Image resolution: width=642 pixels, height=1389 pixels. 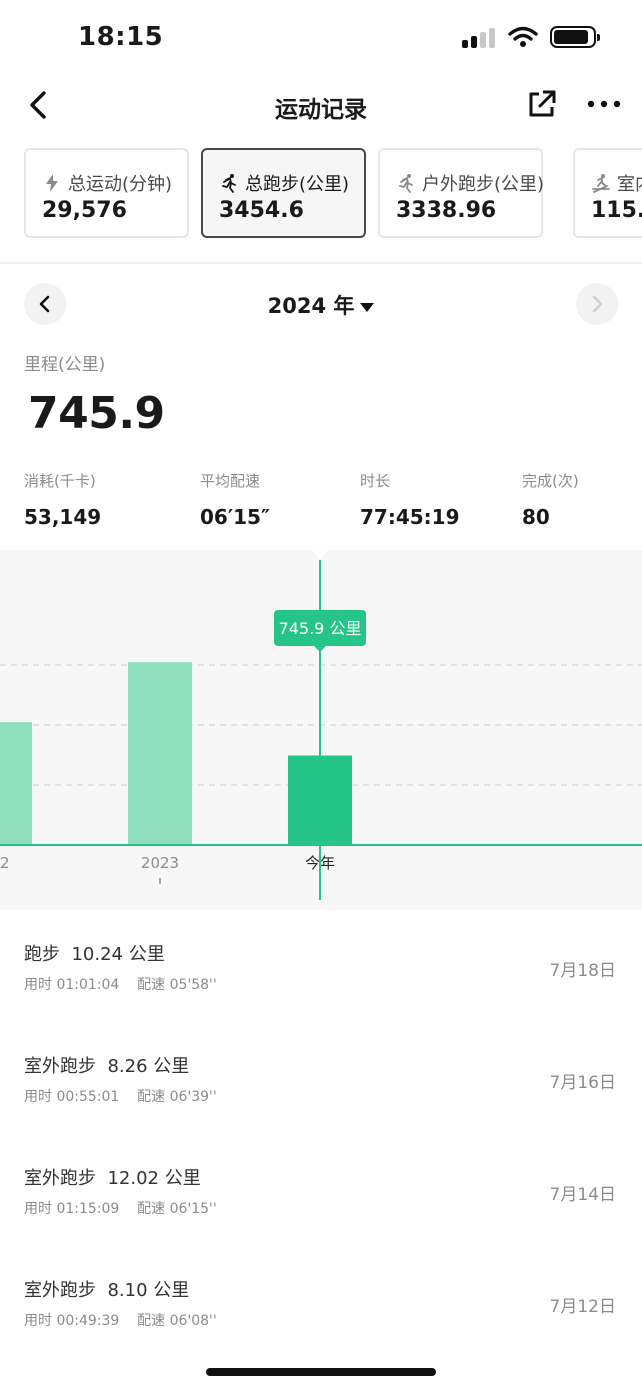 What do you see at coordinates (63, 517) in the screenshot?
I see `stat-value: 53,149` at bounding box center [63, 517].